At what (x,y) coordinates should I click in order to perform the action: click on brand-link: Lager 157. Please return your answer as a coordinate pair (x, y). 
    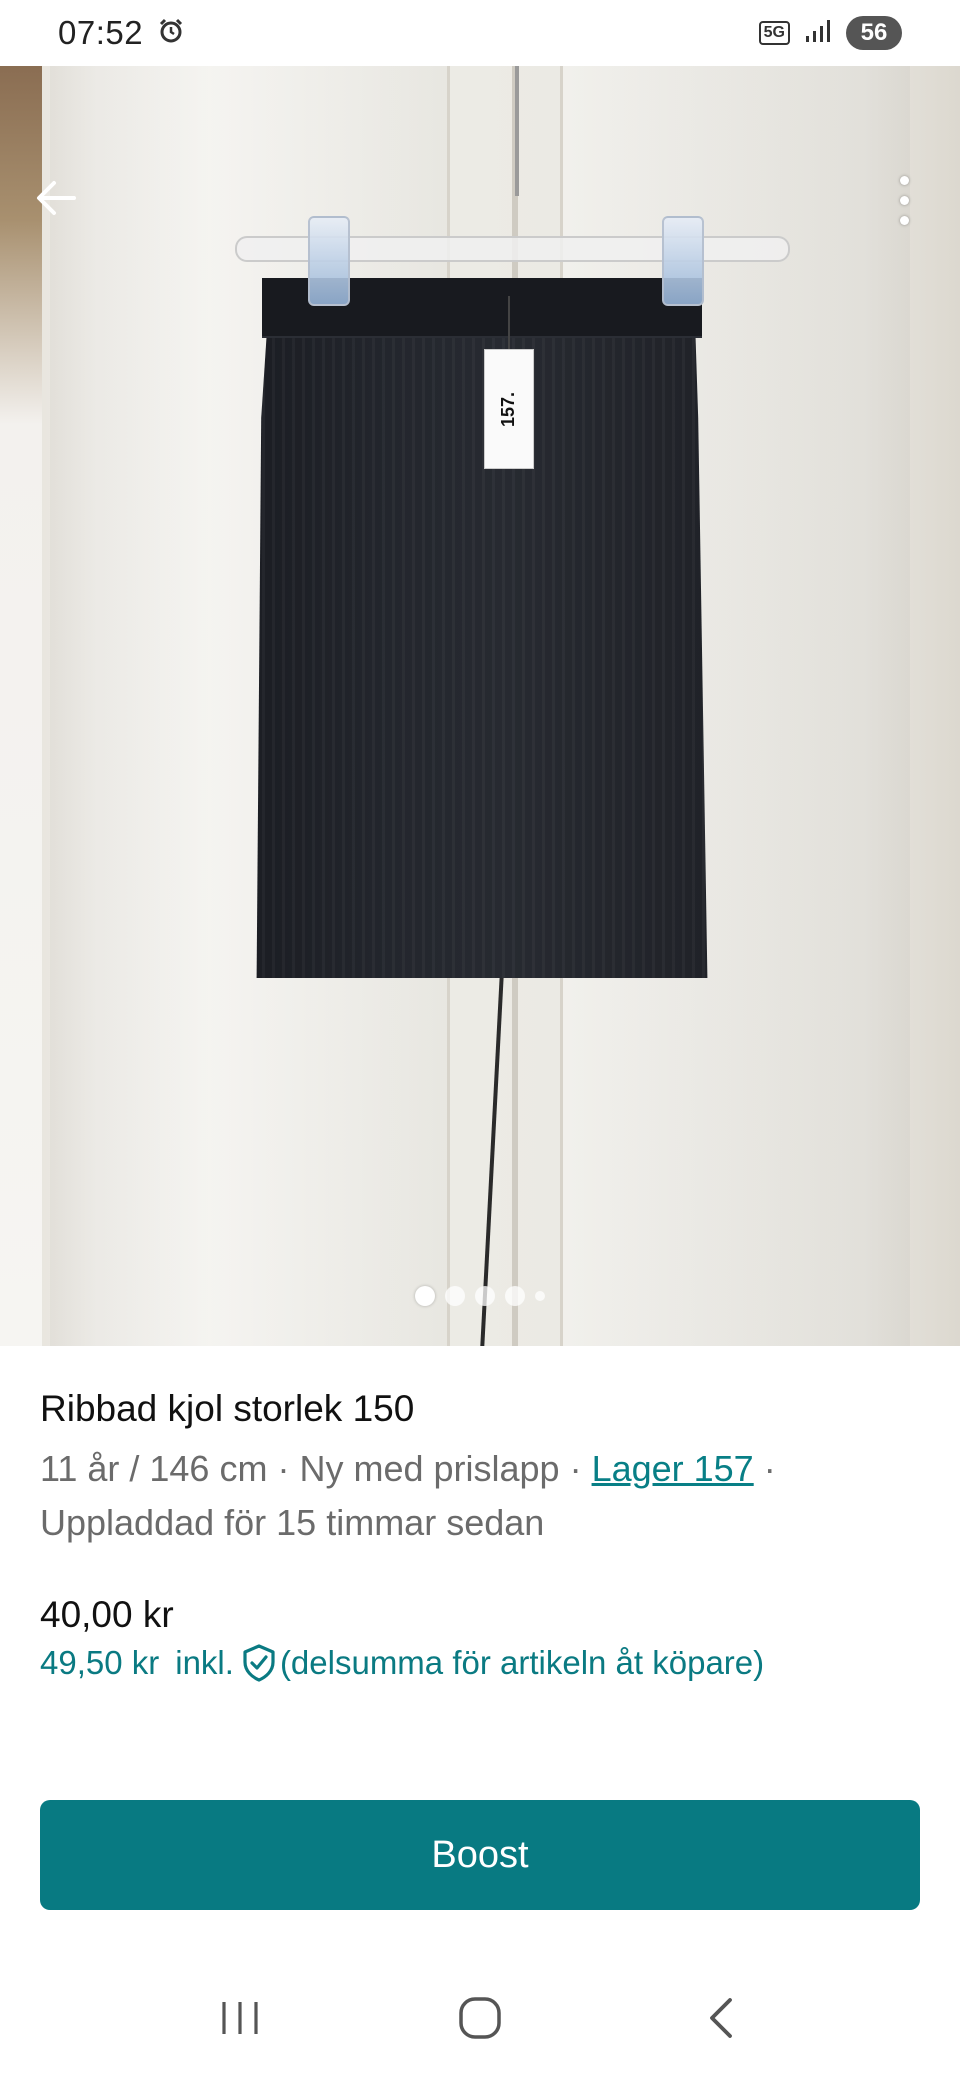
    Looking at the image, I should click on (673, 1468).